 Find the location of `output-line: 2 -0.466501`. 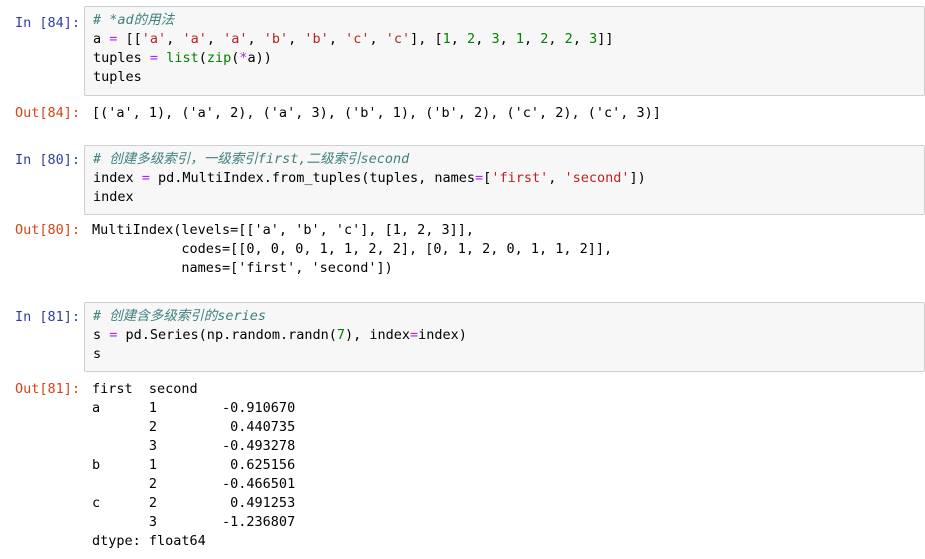

output-line: 2 -0.466501 is located at coordinates (194, 484).